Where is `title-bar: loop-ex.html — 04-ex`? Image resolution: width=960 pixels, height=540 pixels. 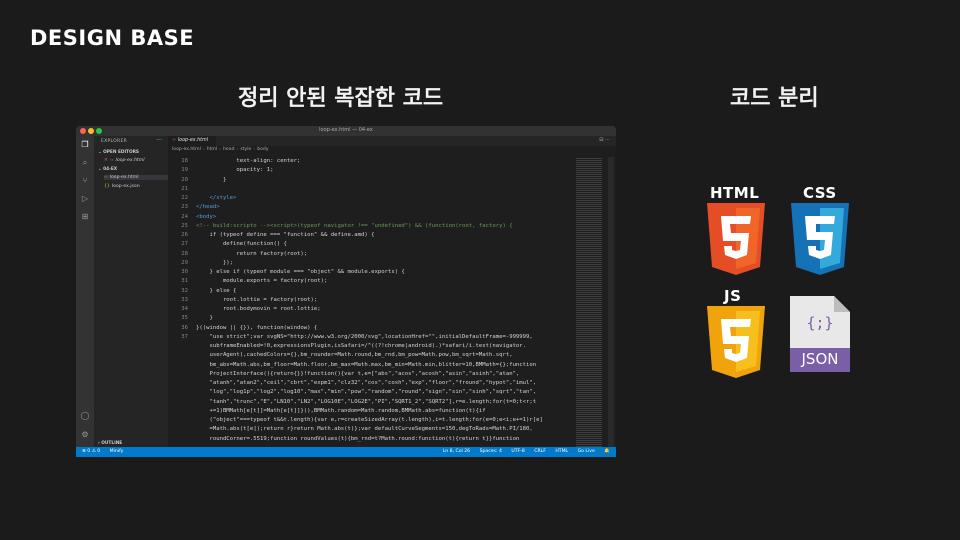 title-bar: loop-ex.html — 04-ex is located at coordinates (346, 131).